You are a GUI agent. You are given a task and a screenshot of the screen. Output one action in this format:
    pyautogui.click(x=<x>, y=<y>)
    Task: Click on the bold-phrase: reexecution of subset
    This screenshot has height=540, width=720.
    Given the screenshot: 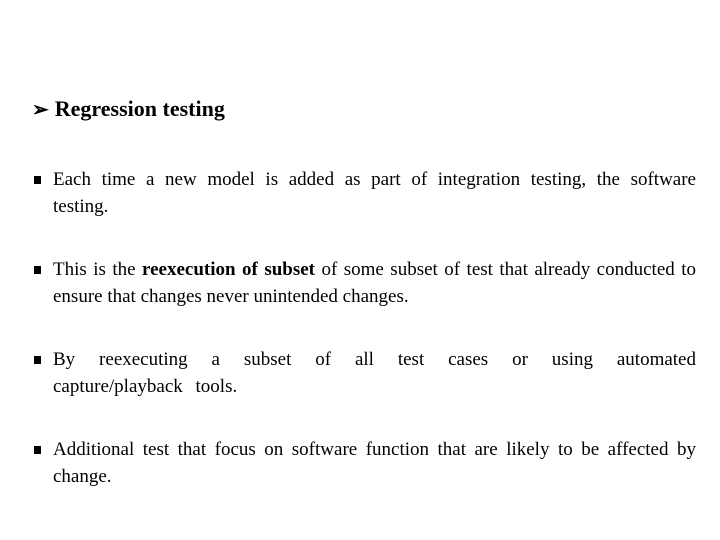 What is the action you would take?
    pyautogui.click(x=229, y=269)
    